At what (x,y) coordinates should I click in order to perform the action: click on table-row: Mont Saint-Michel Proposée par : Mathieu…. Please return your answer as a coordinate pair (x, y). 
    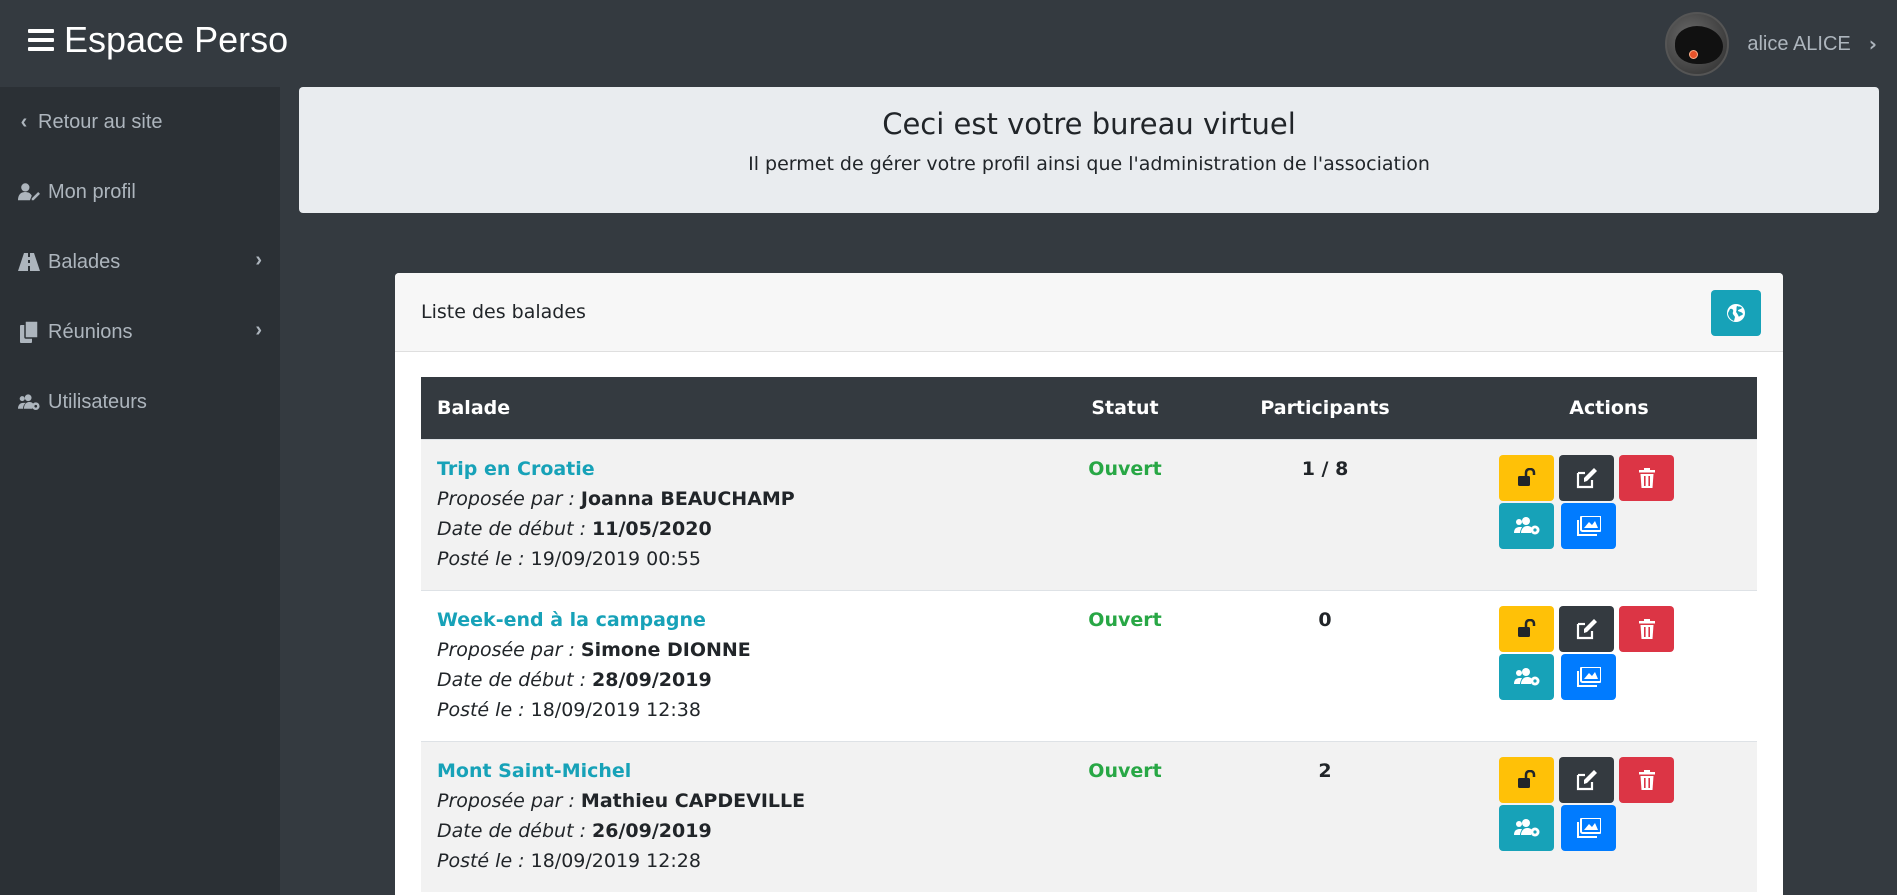
    Looking at the image, I should click on (1089, 816).